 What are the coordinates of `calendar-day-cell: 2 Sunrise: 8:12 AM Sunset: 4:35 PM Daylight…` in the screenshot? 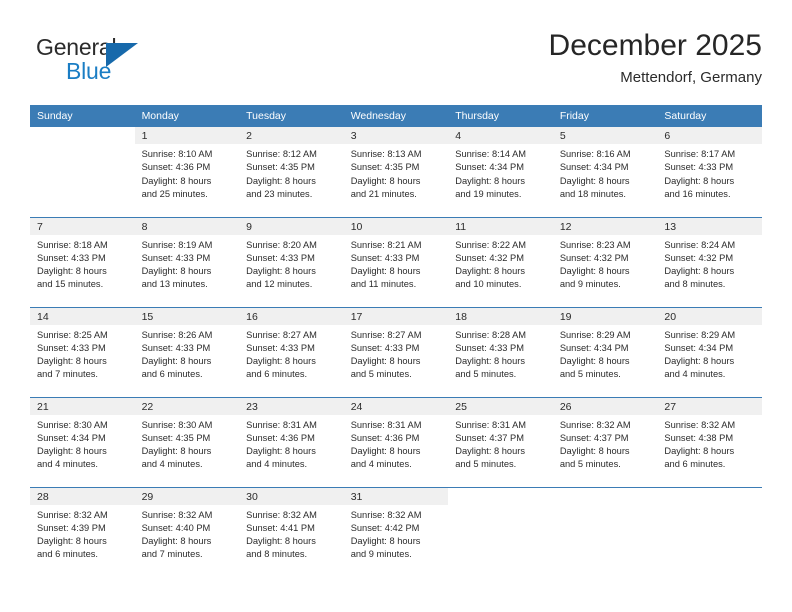 It's located at (291, 172).